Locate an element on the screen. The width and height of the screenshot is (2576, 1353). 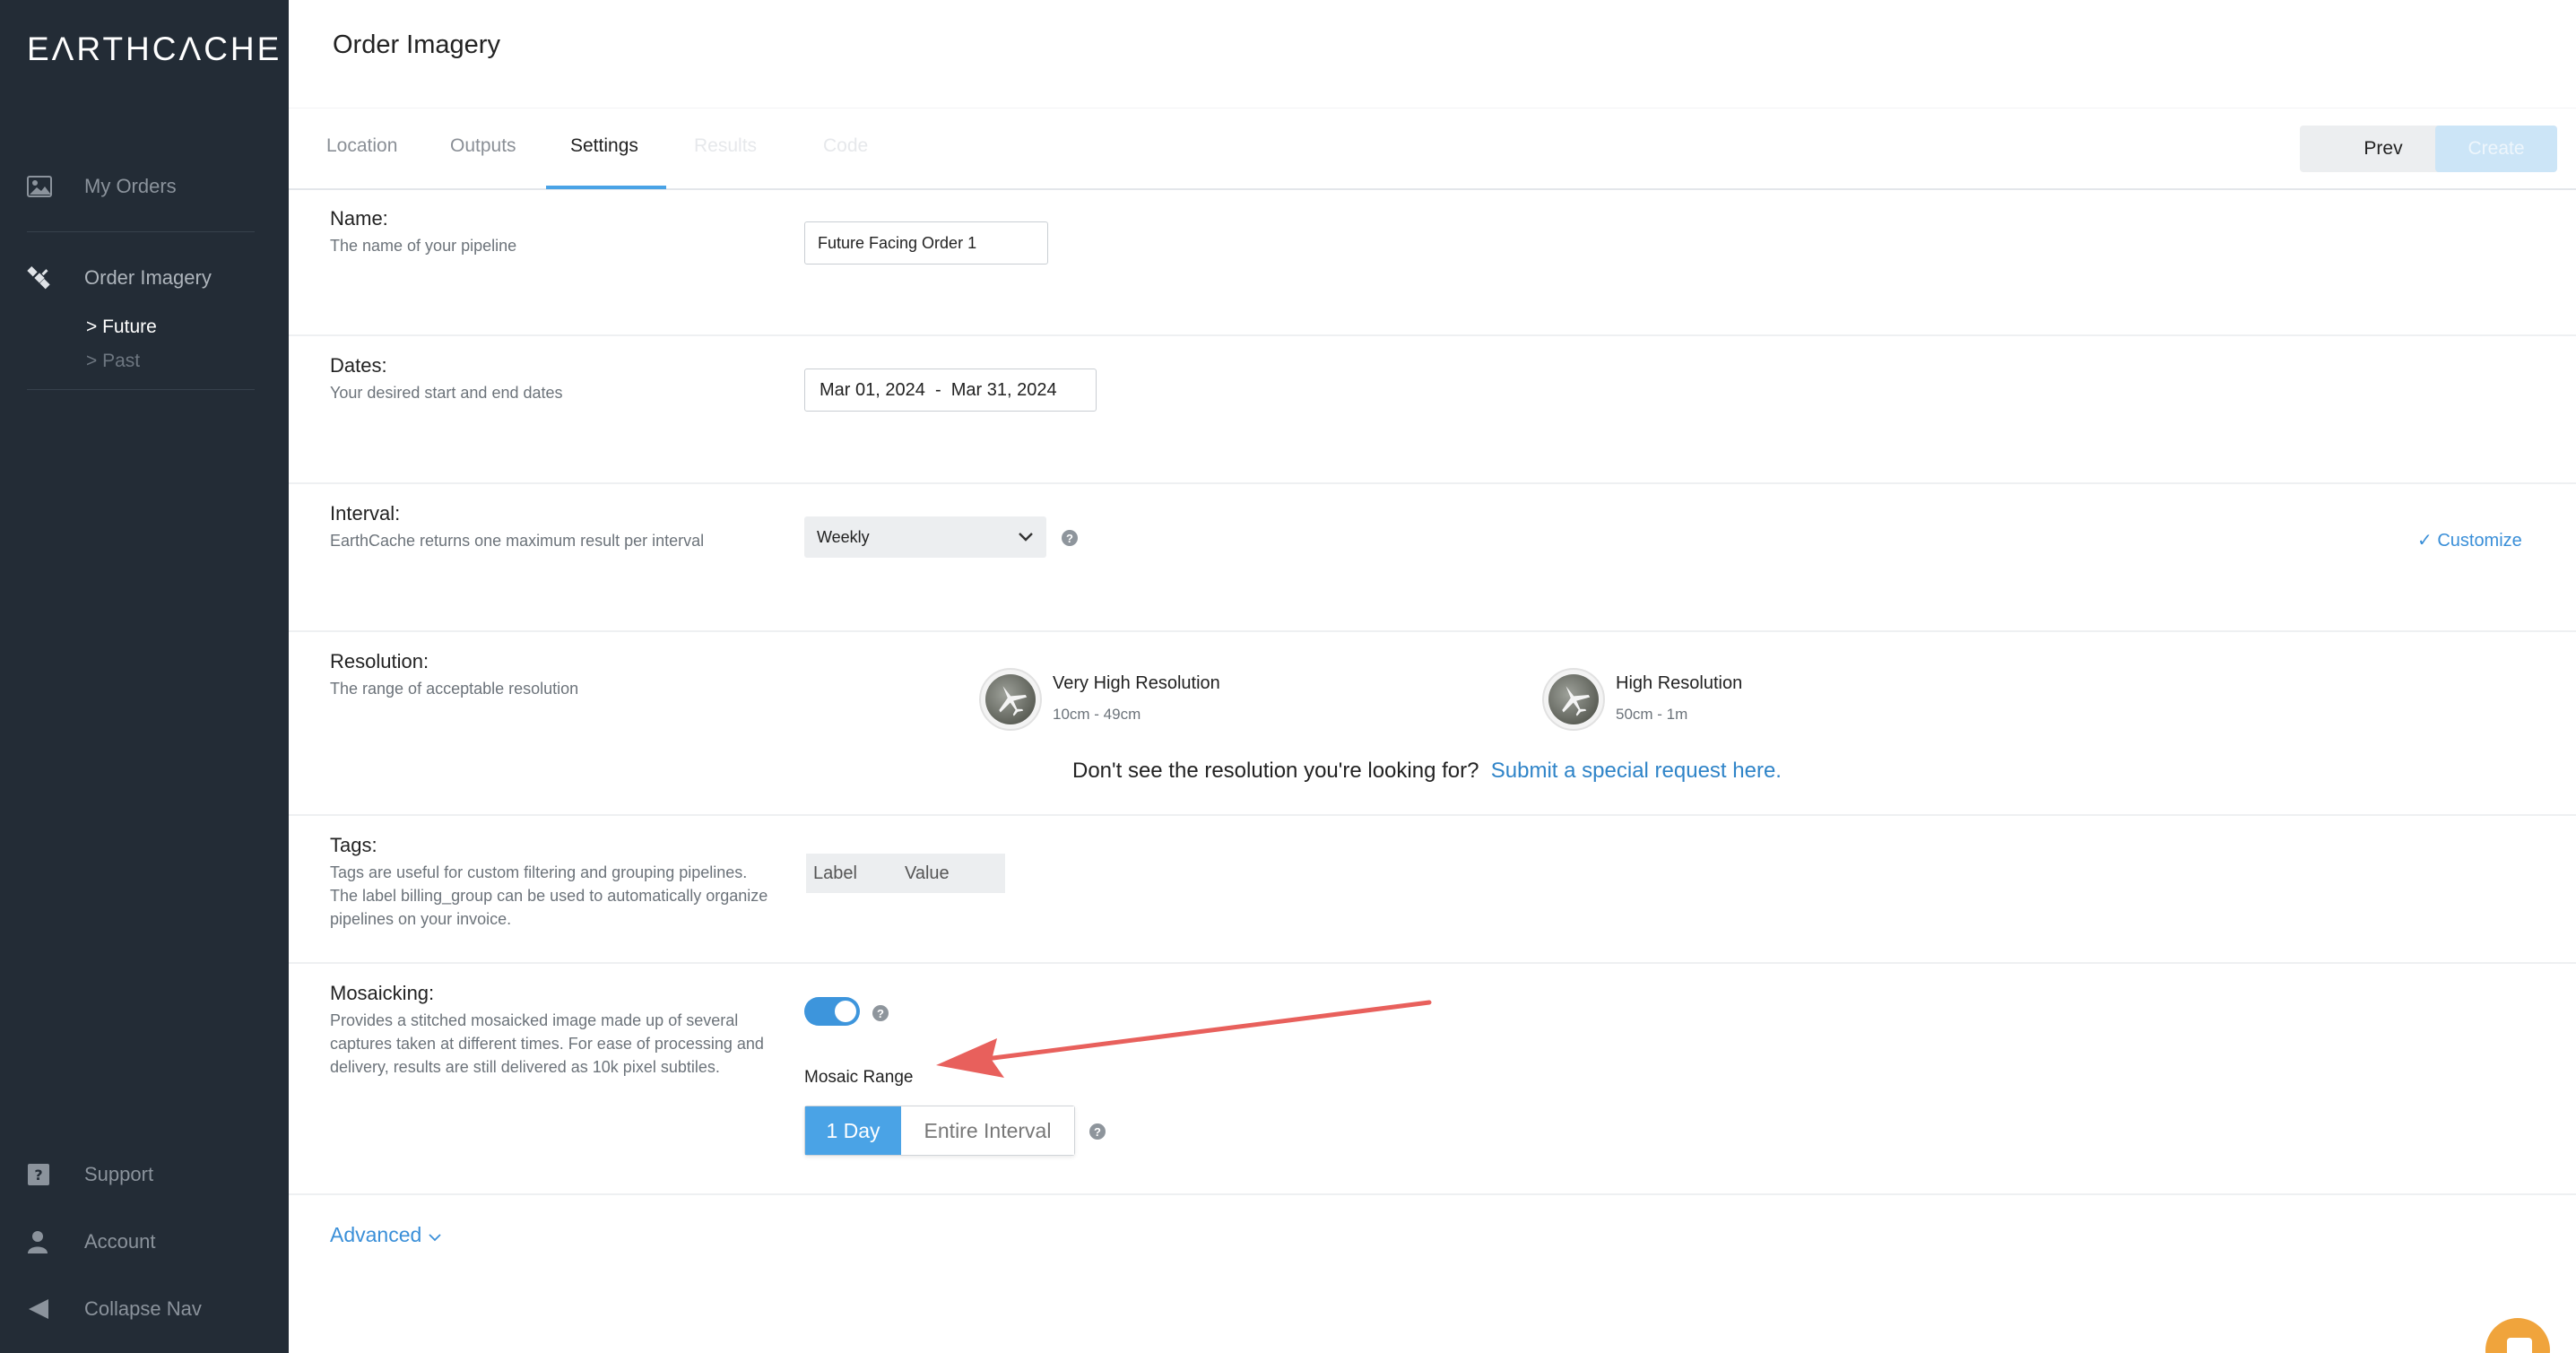
earthcache-logo: EΛRTHCΛCHE is located at coordinates (154, 49).